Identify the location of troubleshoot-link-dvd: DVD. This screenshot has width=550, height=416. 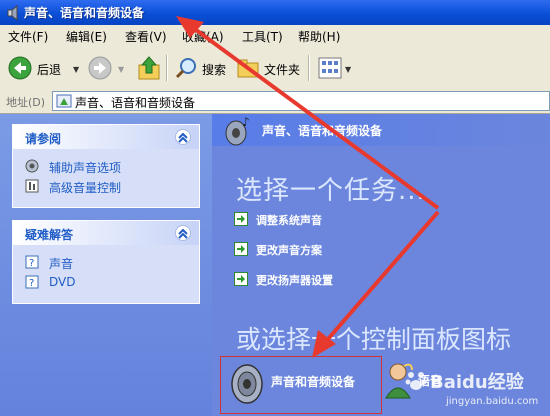
(62, 282).